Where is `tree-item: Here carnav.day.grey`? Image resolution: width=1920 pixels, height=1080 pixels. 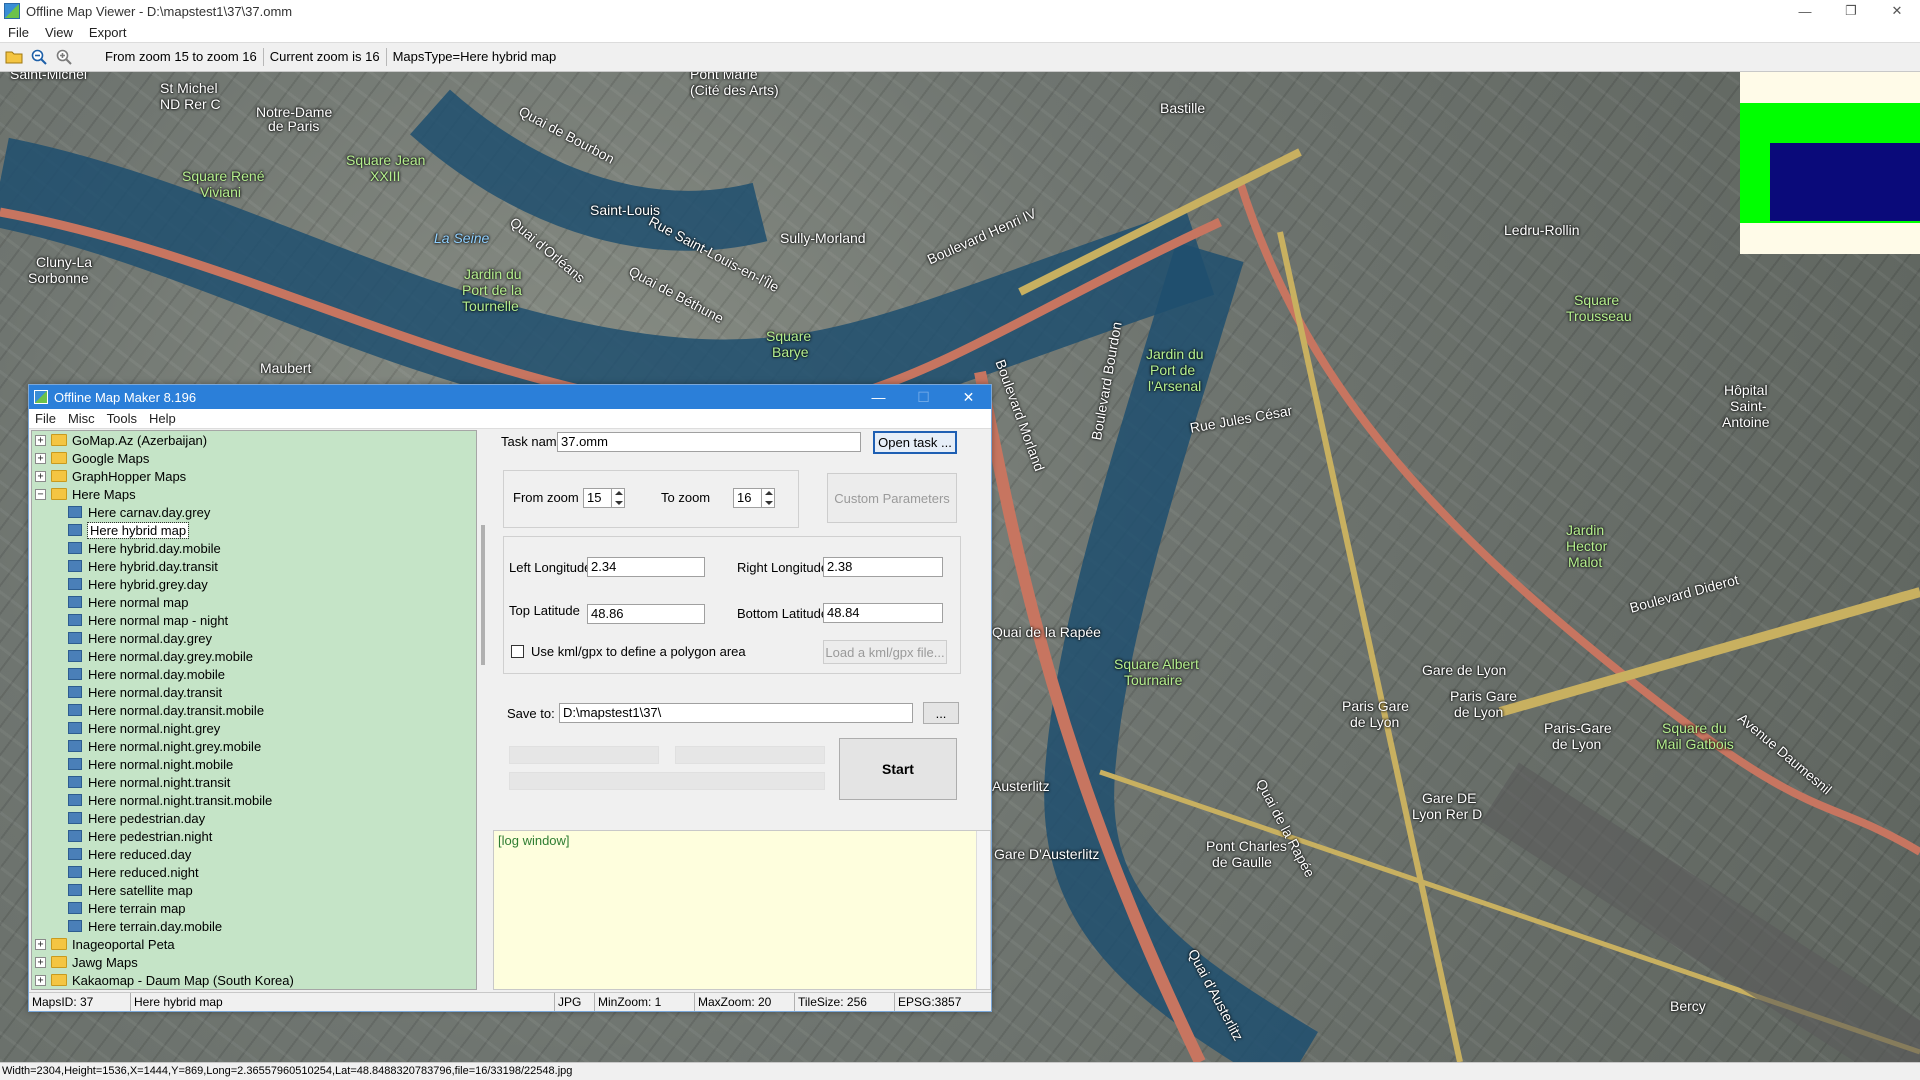 tree-item: Here carnav.day.grey is located at coordinates (254, 512).